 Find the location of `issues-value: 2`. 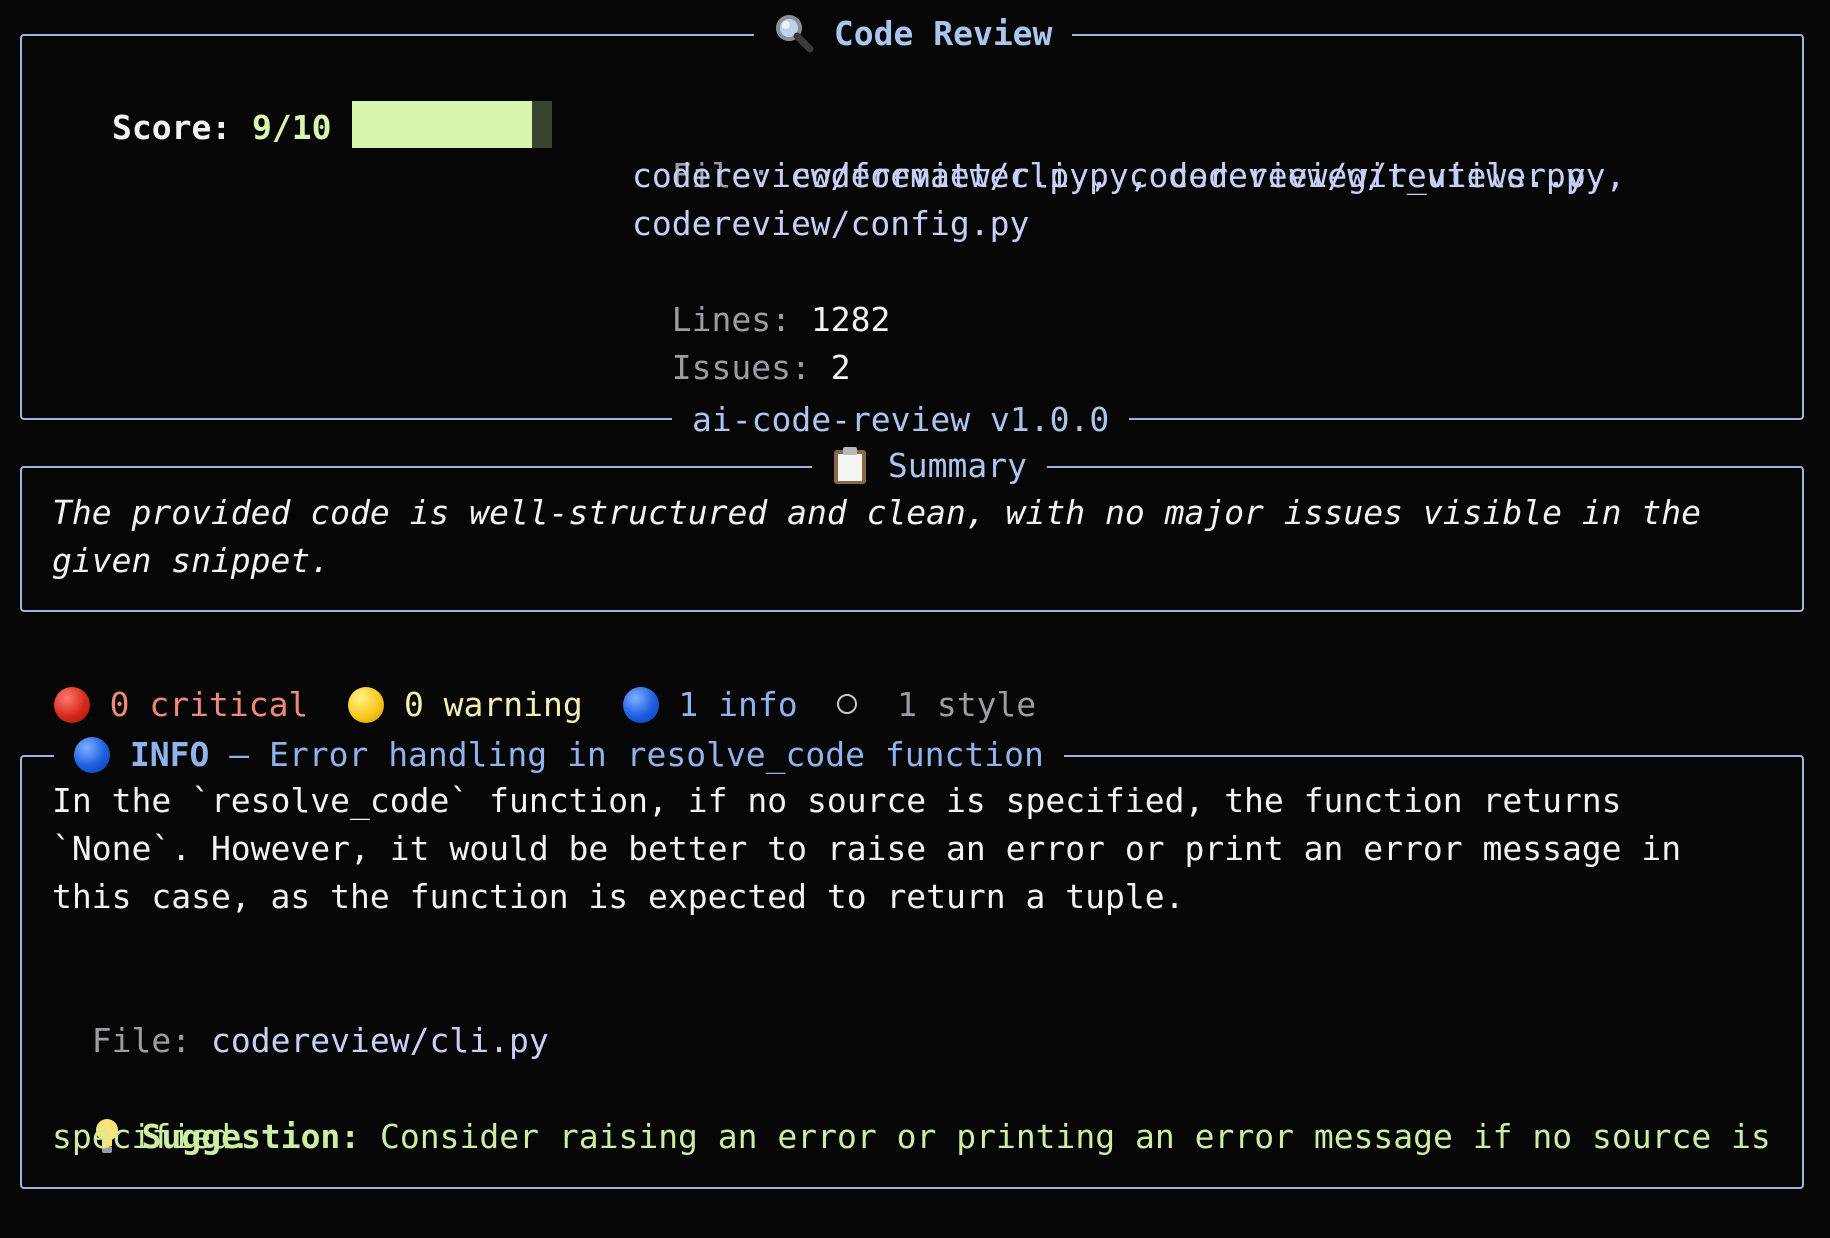

issues-value: 2 is located at coordinates (840, 367).